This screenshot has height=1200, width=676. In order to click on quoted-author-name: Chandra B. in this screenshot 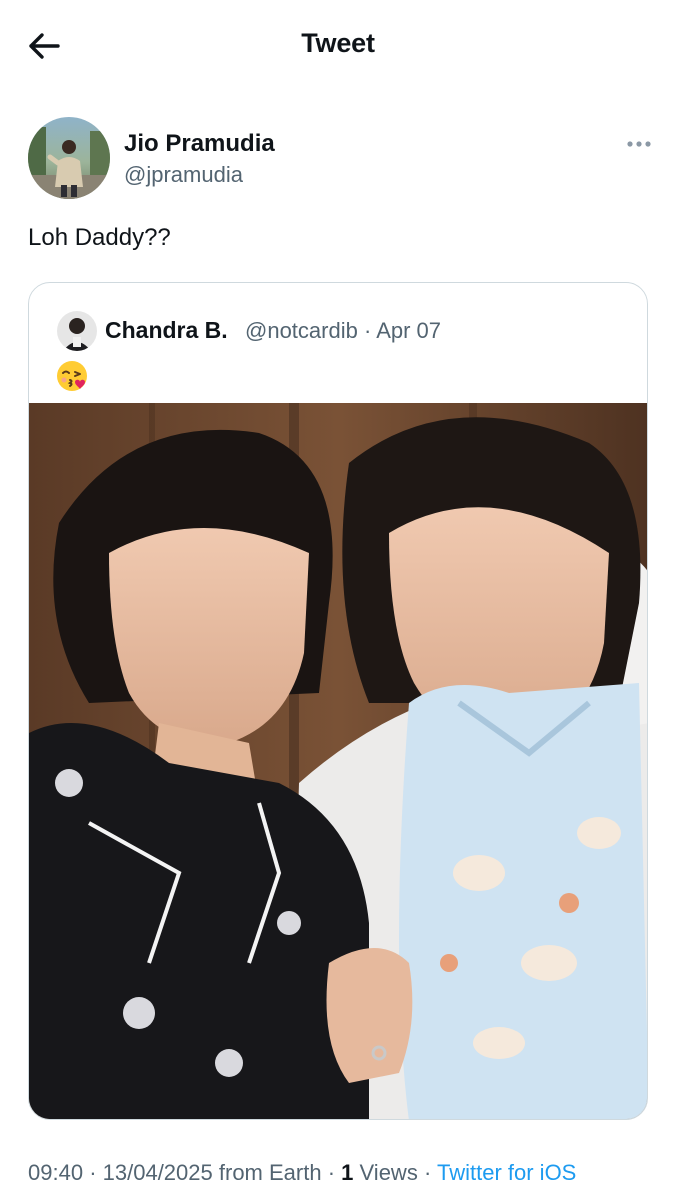, I will do `click(166, 330)`.